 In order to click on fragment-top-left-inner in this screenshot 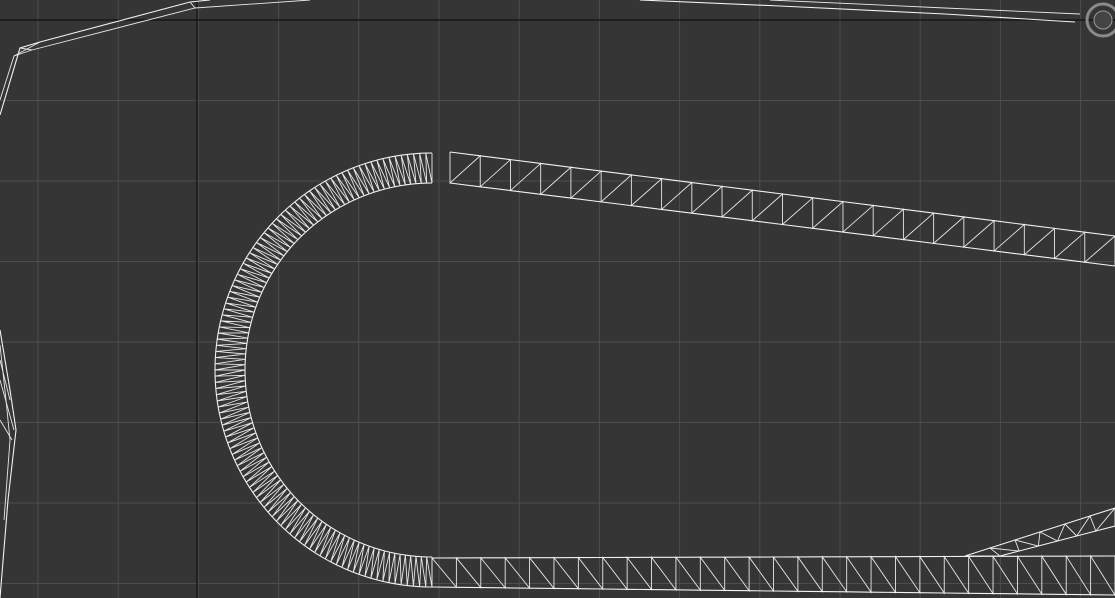, I will do `click(155, 50)`.